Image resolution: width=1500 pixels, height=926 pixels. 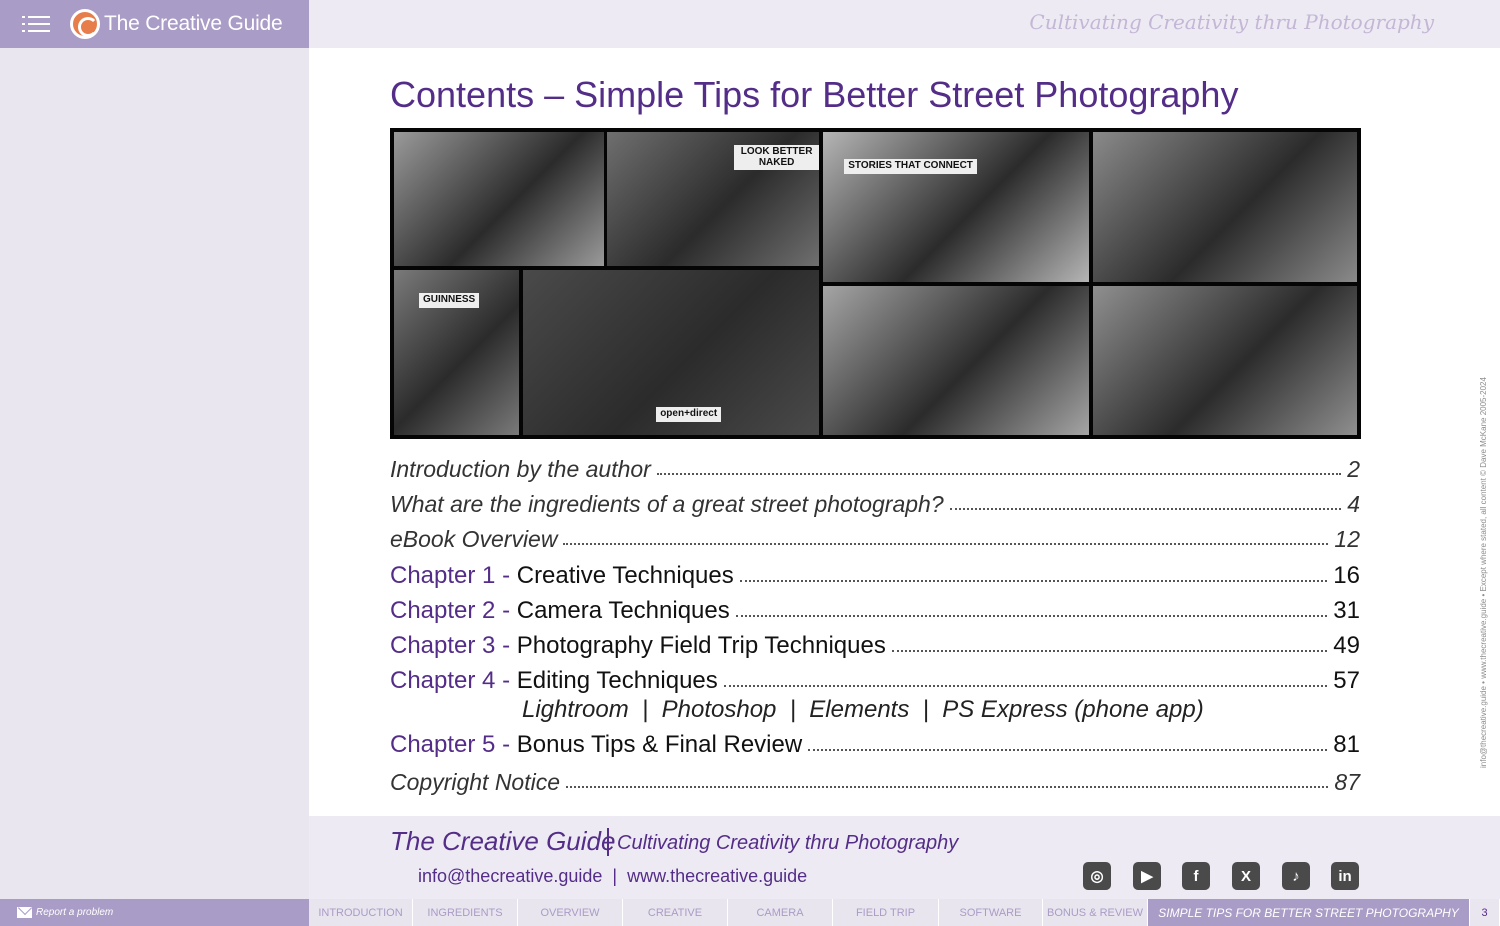 What do you see at coordinates (450, 575) in the screenshot?
I see `chapter-number: Chapter 1 -` at bounding box center [450, 575].